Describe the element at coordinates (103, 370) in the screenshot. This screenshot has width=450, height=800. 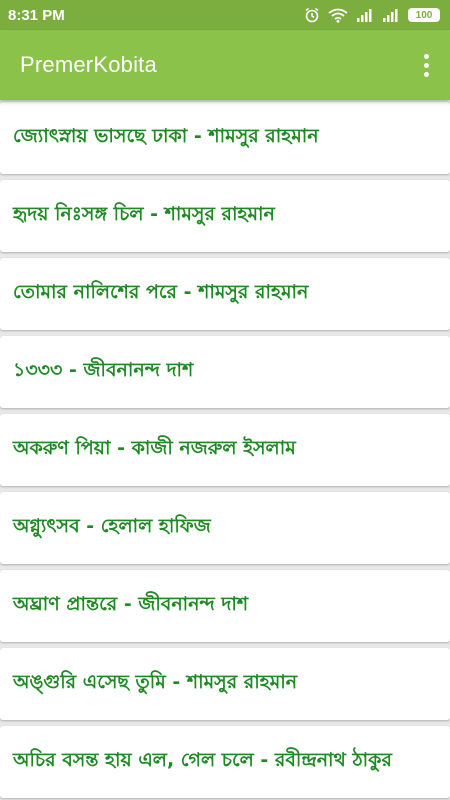
I see `poem-title: ১৩৩৩ - জীবনানন্দ দাশ` at that location.